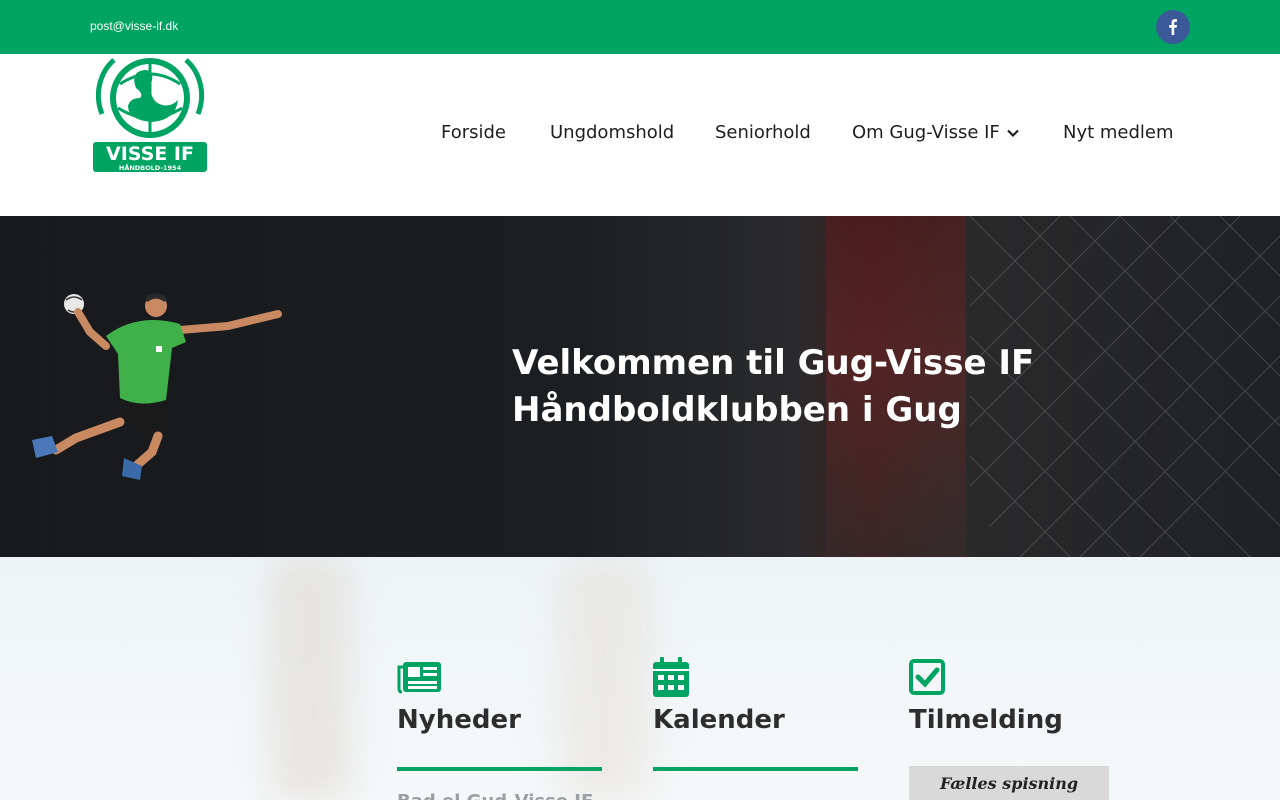  I want to click on newspaper-icon, so click(419, 678).